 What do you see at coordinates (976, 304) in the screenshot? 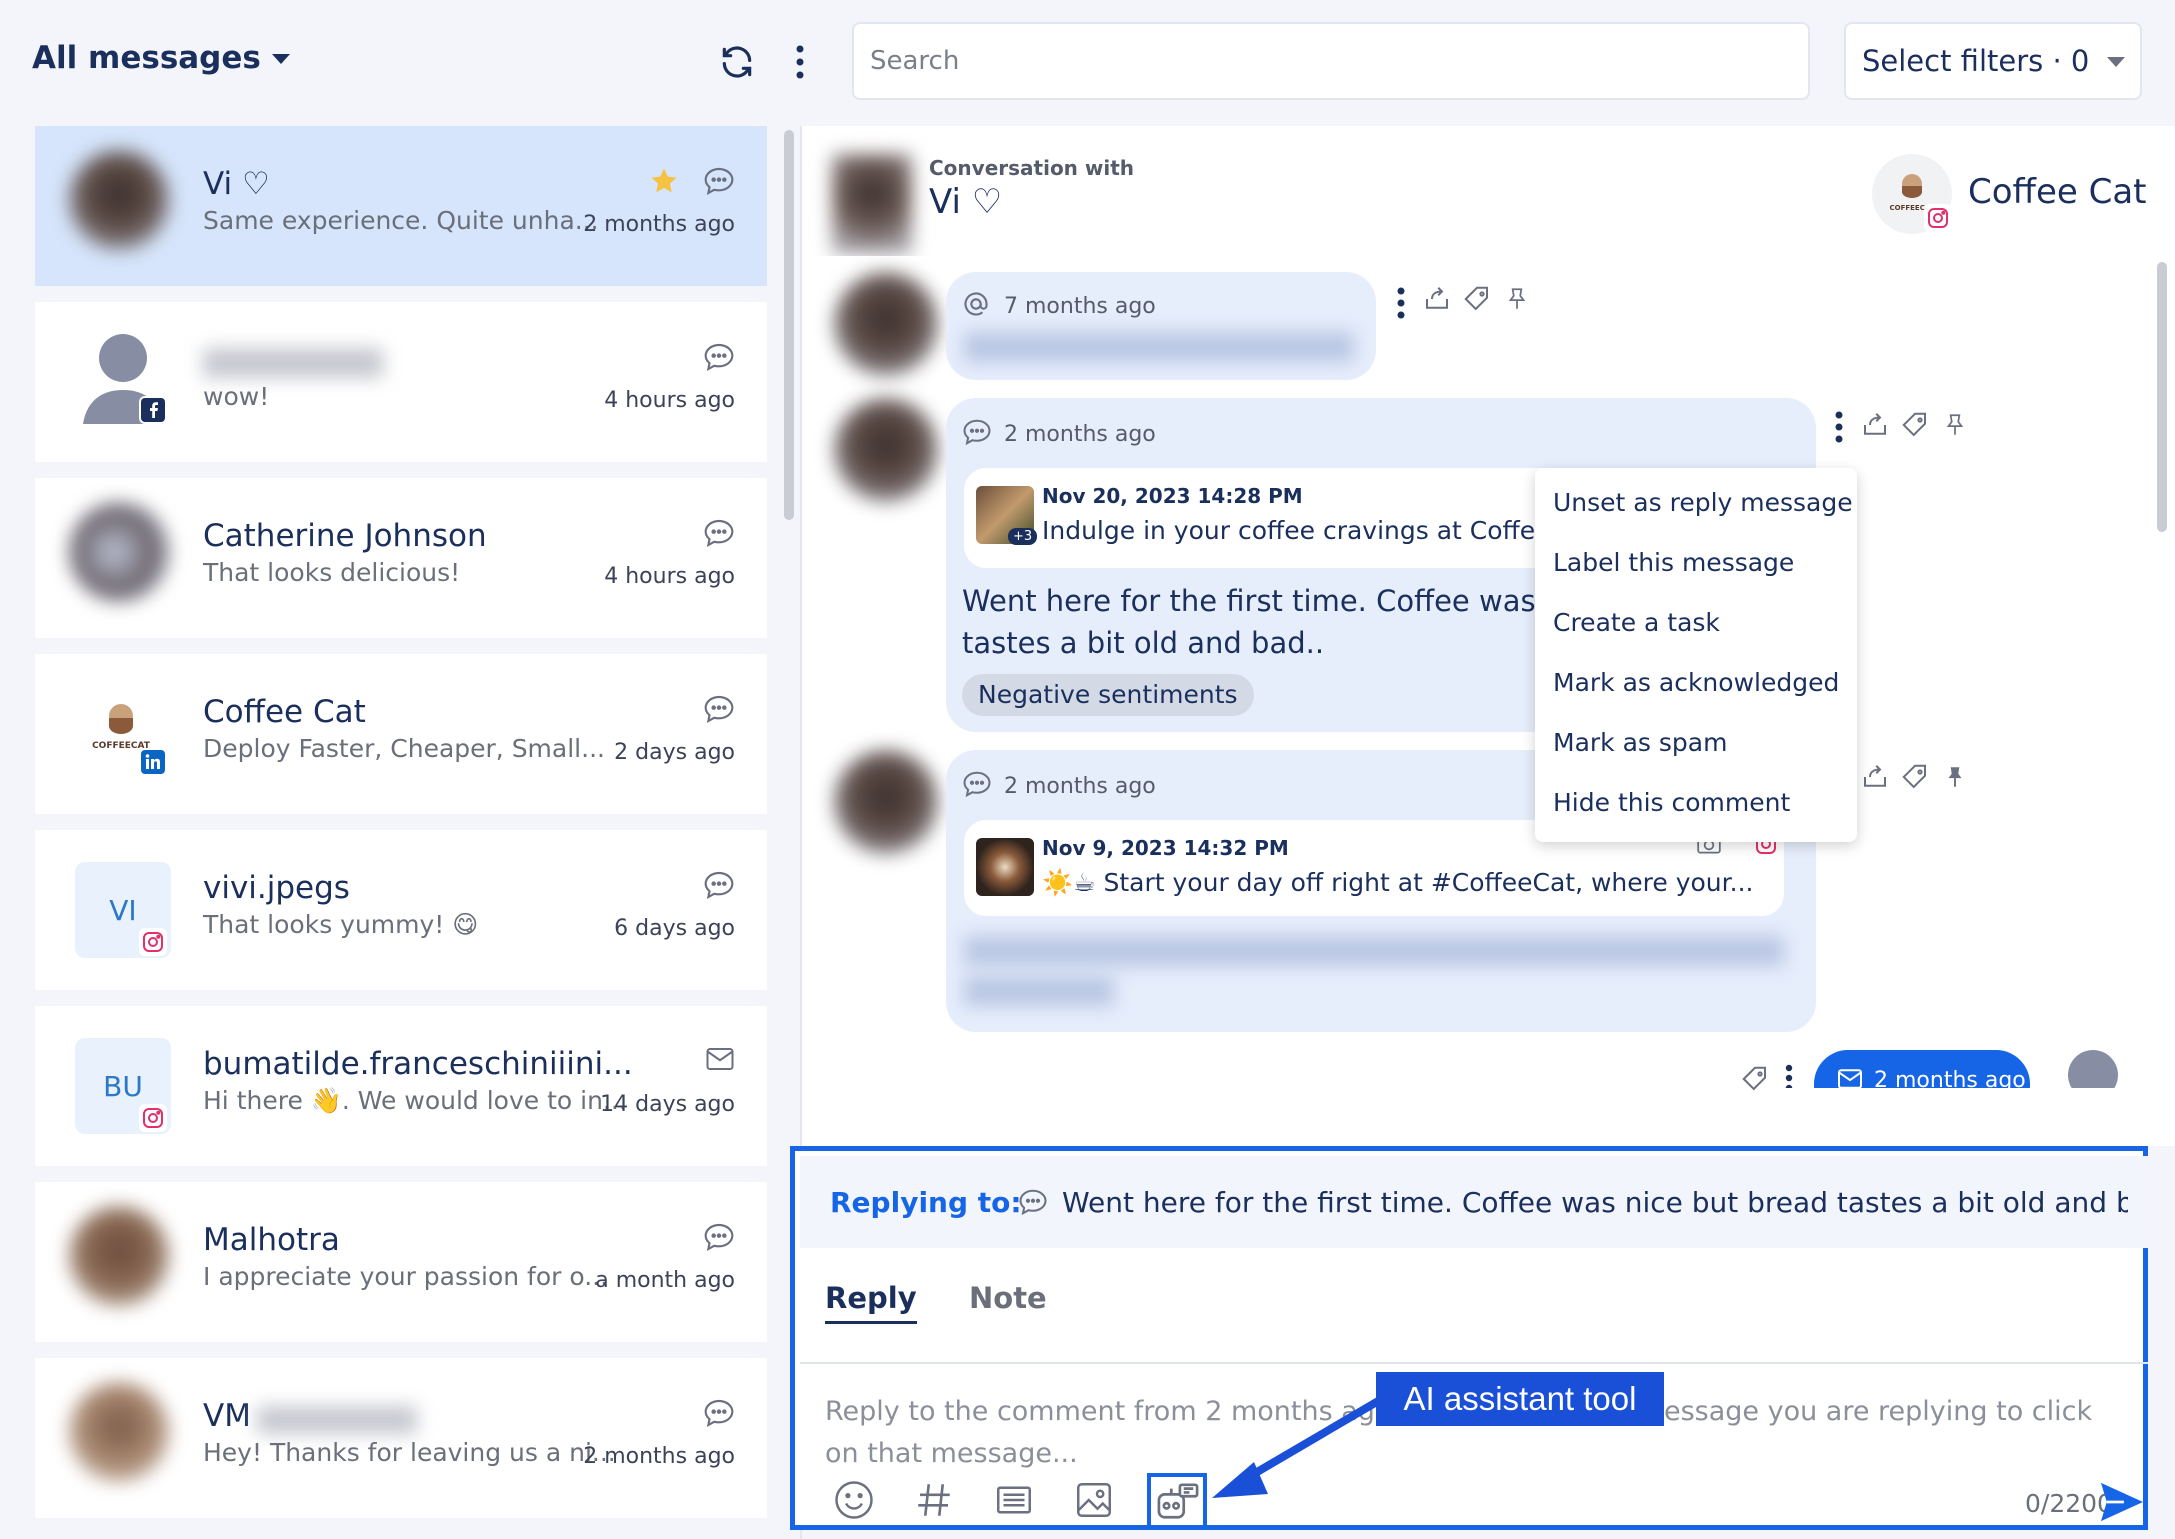
I see `mention-icon` at bounding box center [976, 304].